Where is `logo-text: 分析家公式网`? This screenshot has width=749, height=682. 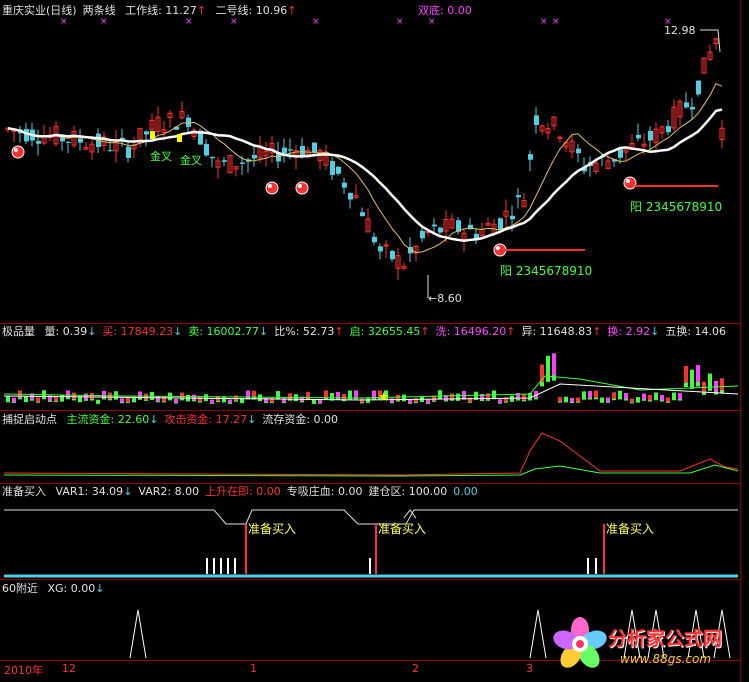 logo-text: 分析家公式网 is located at coordinates (665, 639).